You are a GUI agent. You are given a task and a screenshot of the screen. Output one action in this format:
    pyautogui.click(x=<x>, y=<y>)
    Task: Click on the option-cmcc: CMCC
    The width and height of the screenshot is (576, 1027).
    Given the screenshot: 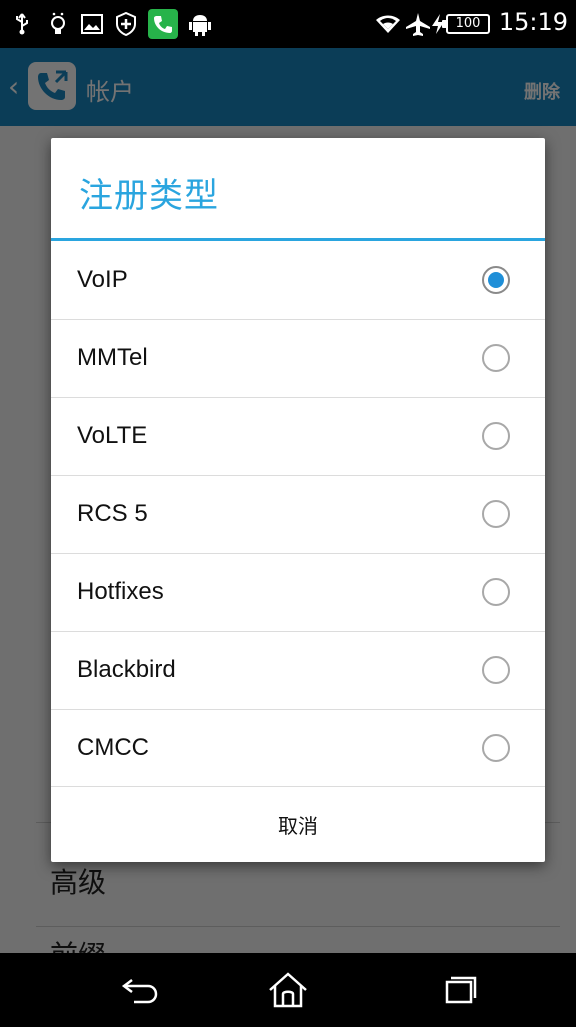 What is the action you would take?
    pyautogui.click(x=298, y=749)
    